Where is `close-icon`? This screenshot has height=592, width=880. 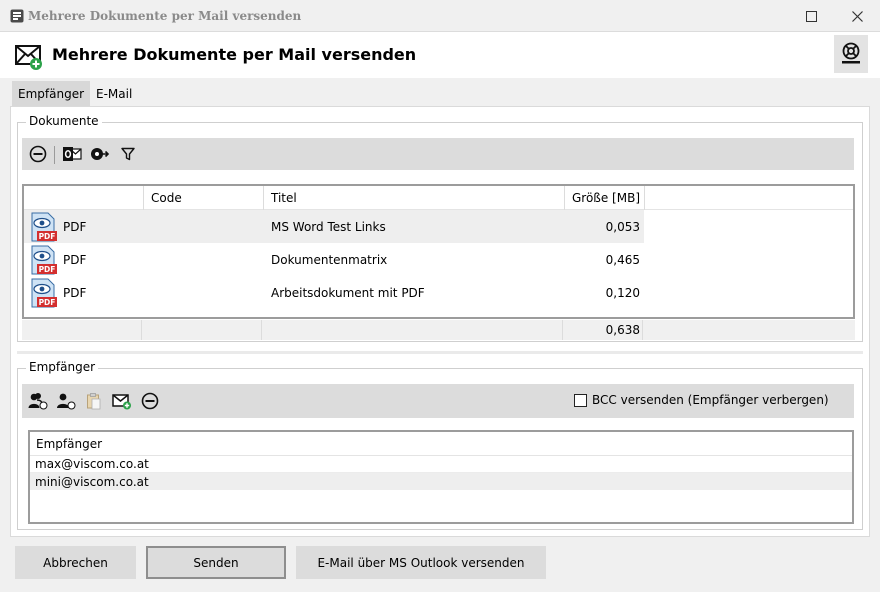
close-icon is located at coordinates (857, 16).